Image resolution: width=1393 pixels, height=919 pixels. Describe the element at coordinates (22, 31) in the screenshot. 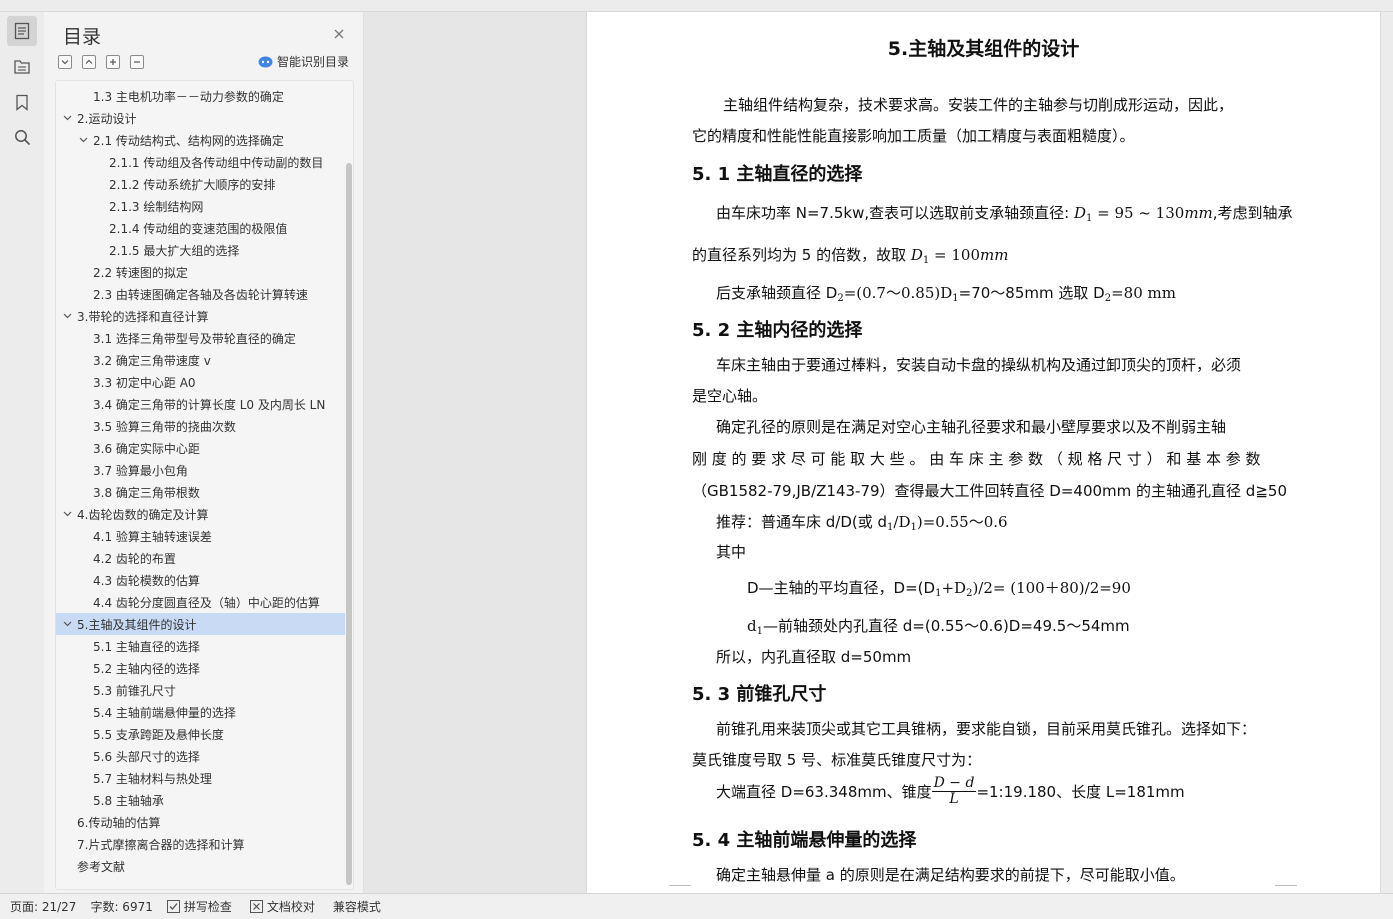

I see `toc-panel-icon` at that location.